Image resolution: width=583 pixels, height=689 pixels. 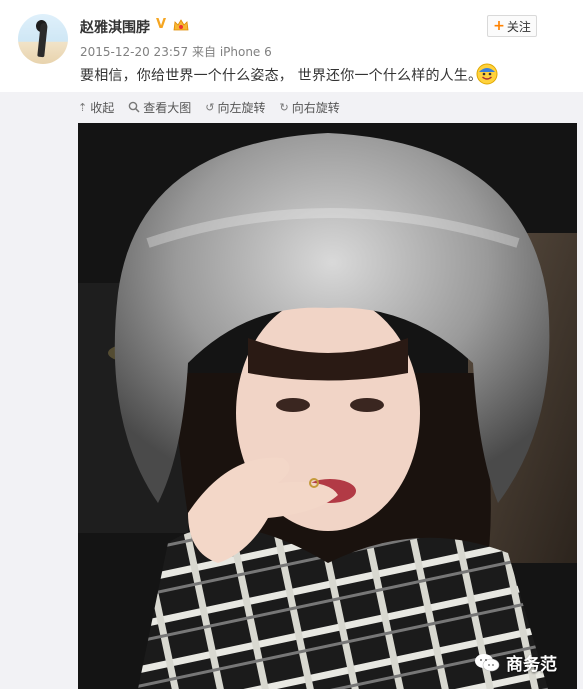 I want to click on watermark-text: 商务范, so click(x=531, y=665).